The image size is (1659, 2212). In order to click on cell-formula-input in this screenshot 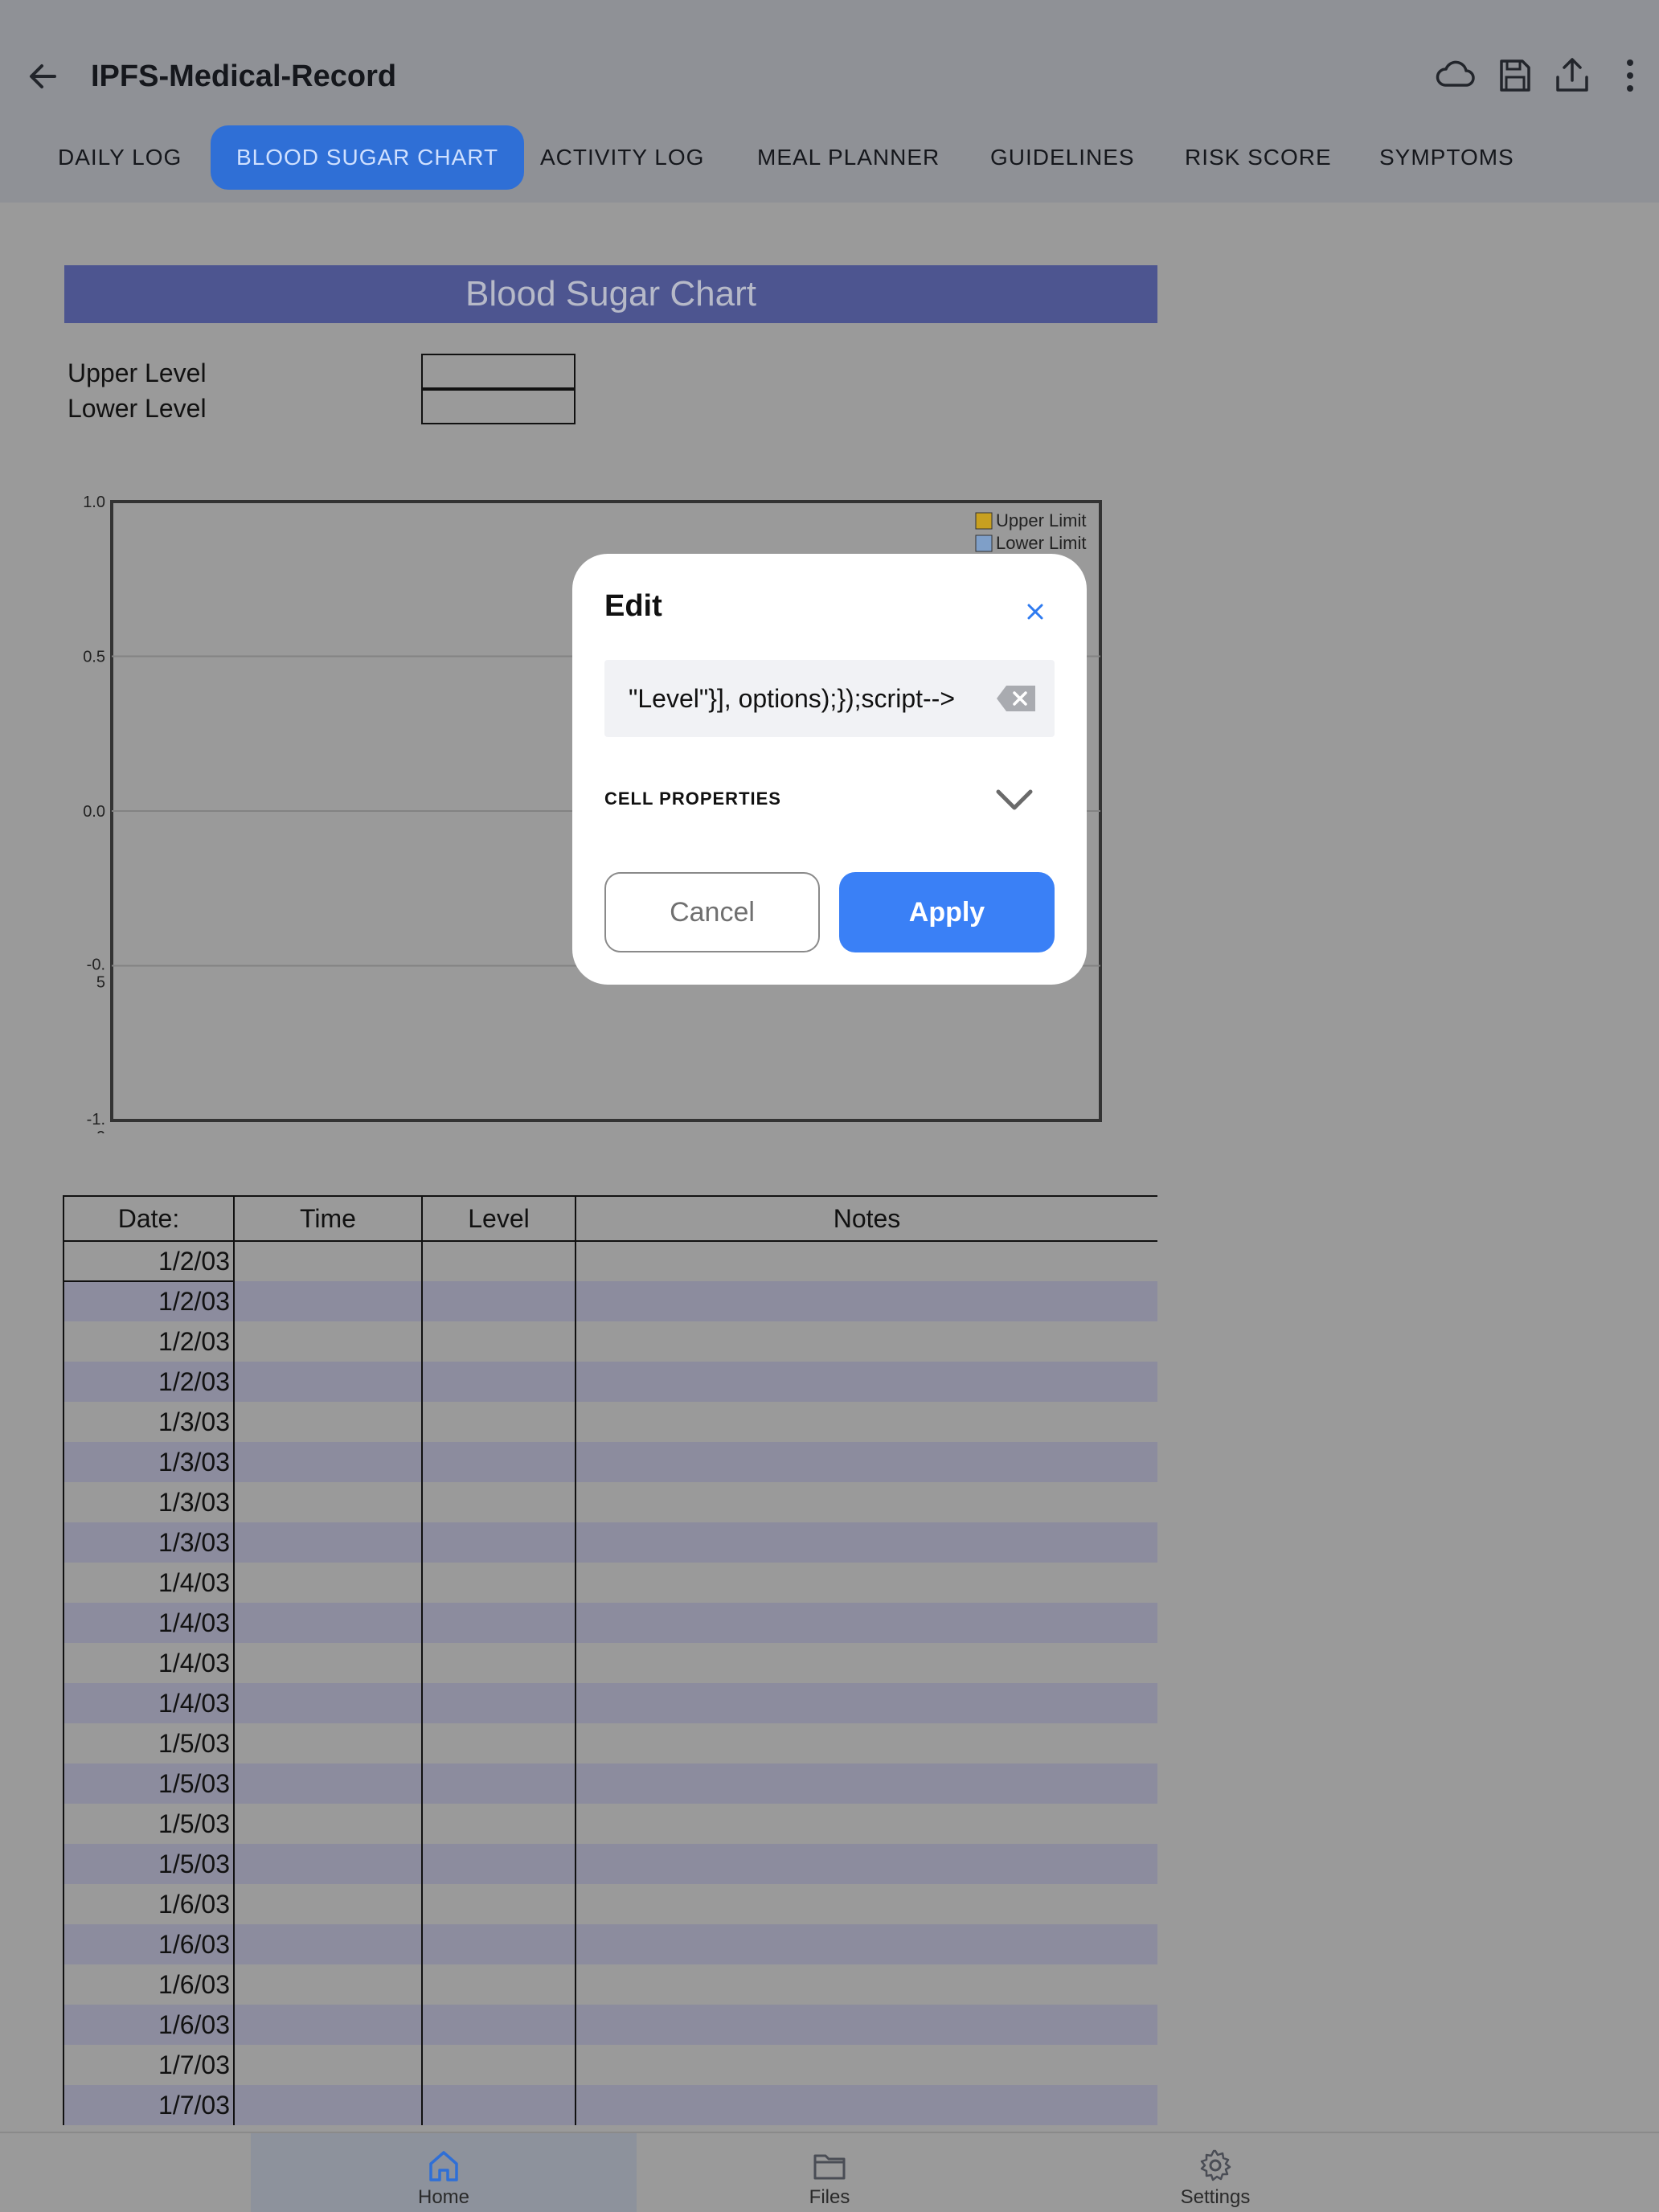, I will do `click(829, 698)`.